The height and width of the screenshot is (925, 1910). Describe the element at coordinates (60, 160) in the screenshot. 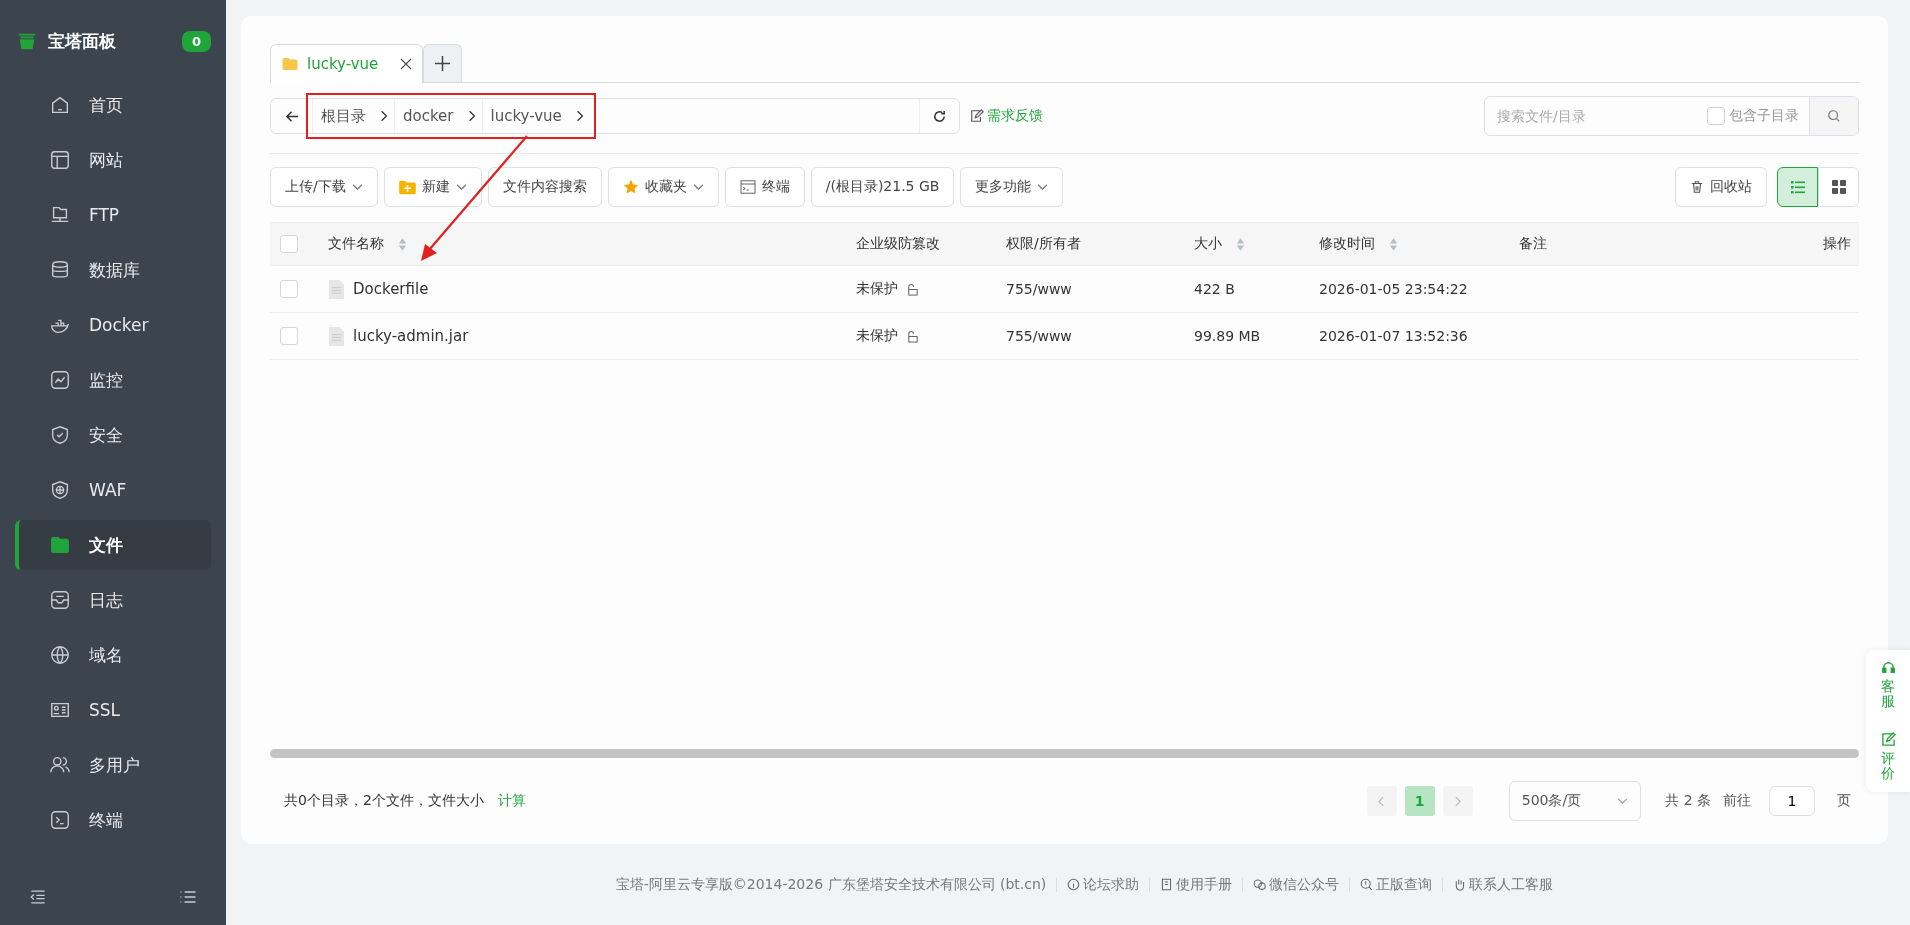

I see `browser-window-icon` at that location.